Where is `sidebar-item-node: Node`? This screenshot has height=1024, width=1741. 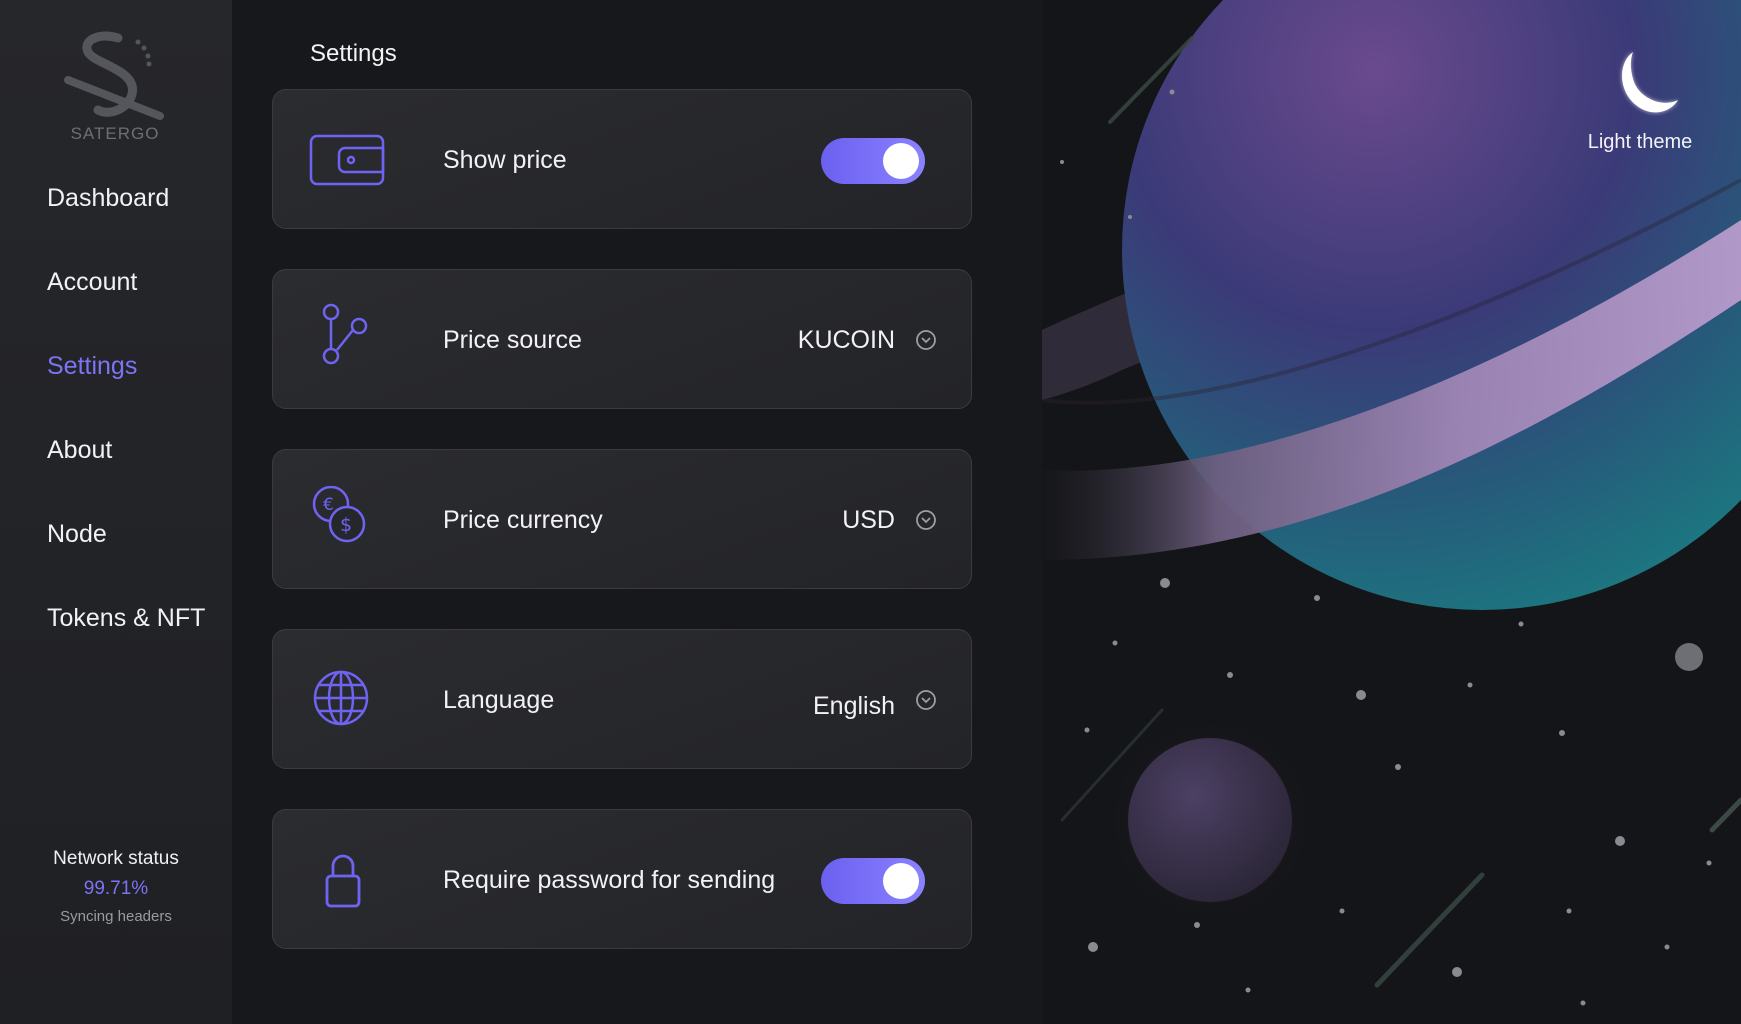
sidebar-item-node: Node is located at coordinates (126, 556).